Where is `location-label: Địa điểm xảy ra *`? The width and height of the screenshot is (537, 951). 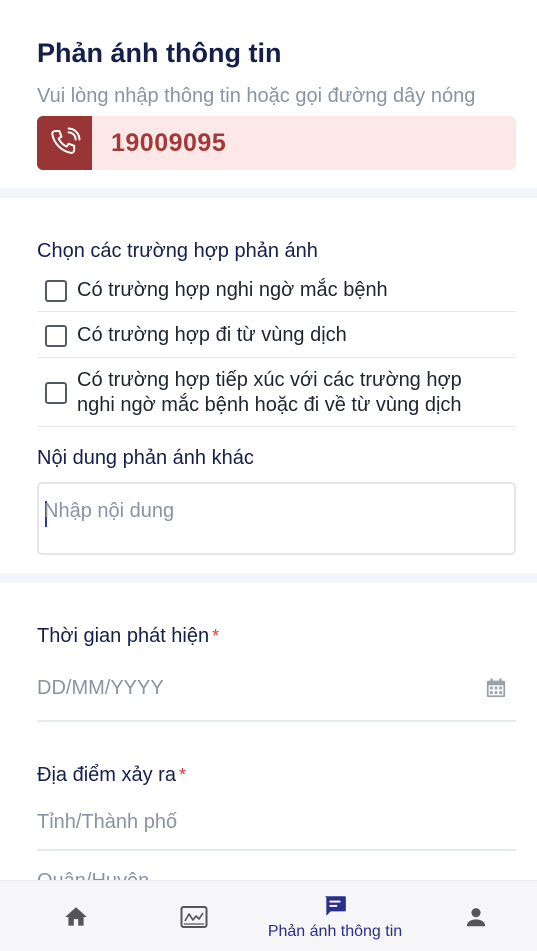
location-label: Địa điểm xảy ra * is located at coordinates (111, 775).